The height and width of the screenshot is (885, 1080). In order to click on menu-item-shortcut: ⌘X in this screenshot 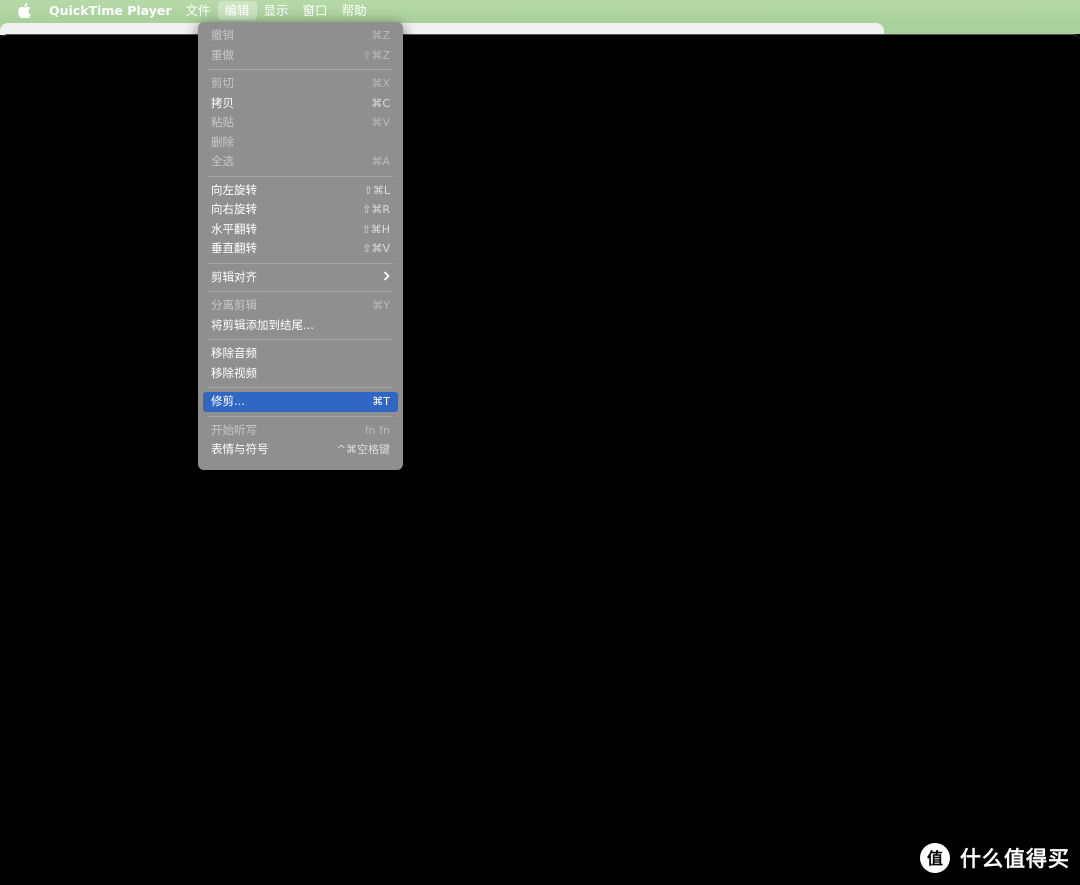, I will do `click(380, 83)`.